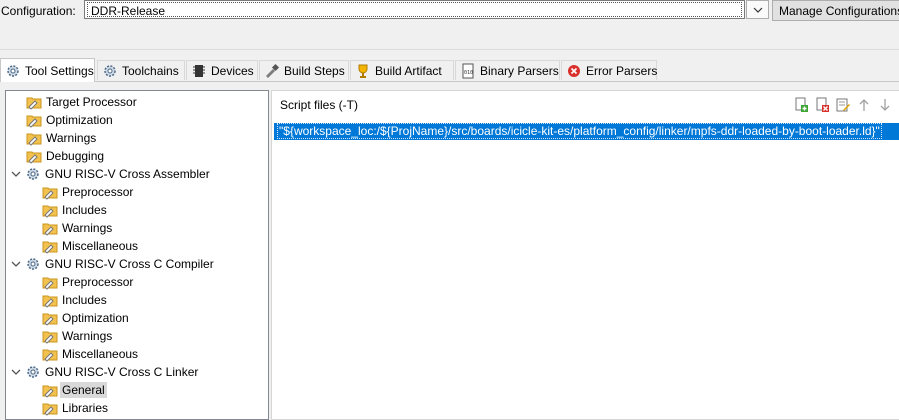 The width and height of the screenshot is (899, 420). Describe the element at coordinates (408, 70) in the screenshot. I see `tab-label: Build Artifact` at that location.